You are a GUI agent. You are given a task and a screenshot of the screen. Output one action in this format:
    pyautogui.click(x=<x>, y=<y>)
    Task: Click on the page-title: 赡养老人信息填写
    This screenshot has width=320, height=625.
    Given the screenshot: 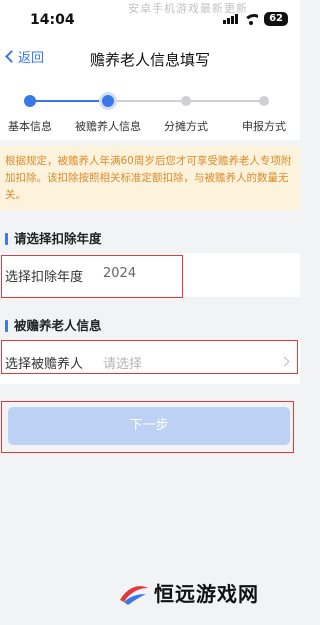 What is the action you would take?
    pyautogui.click(x=149, y=60)
    